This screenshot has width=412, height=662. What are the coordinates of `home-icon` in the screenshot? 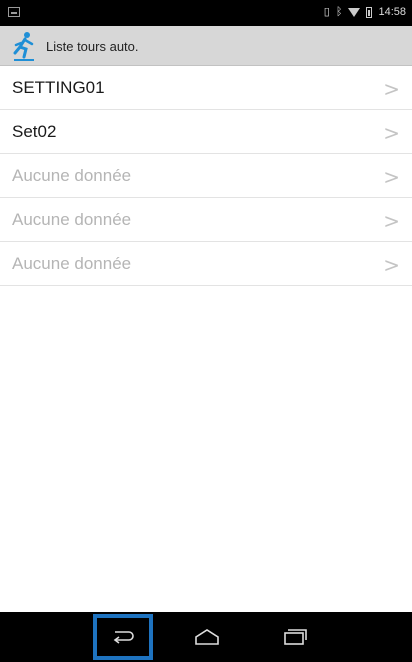 It's located at (207, 637).